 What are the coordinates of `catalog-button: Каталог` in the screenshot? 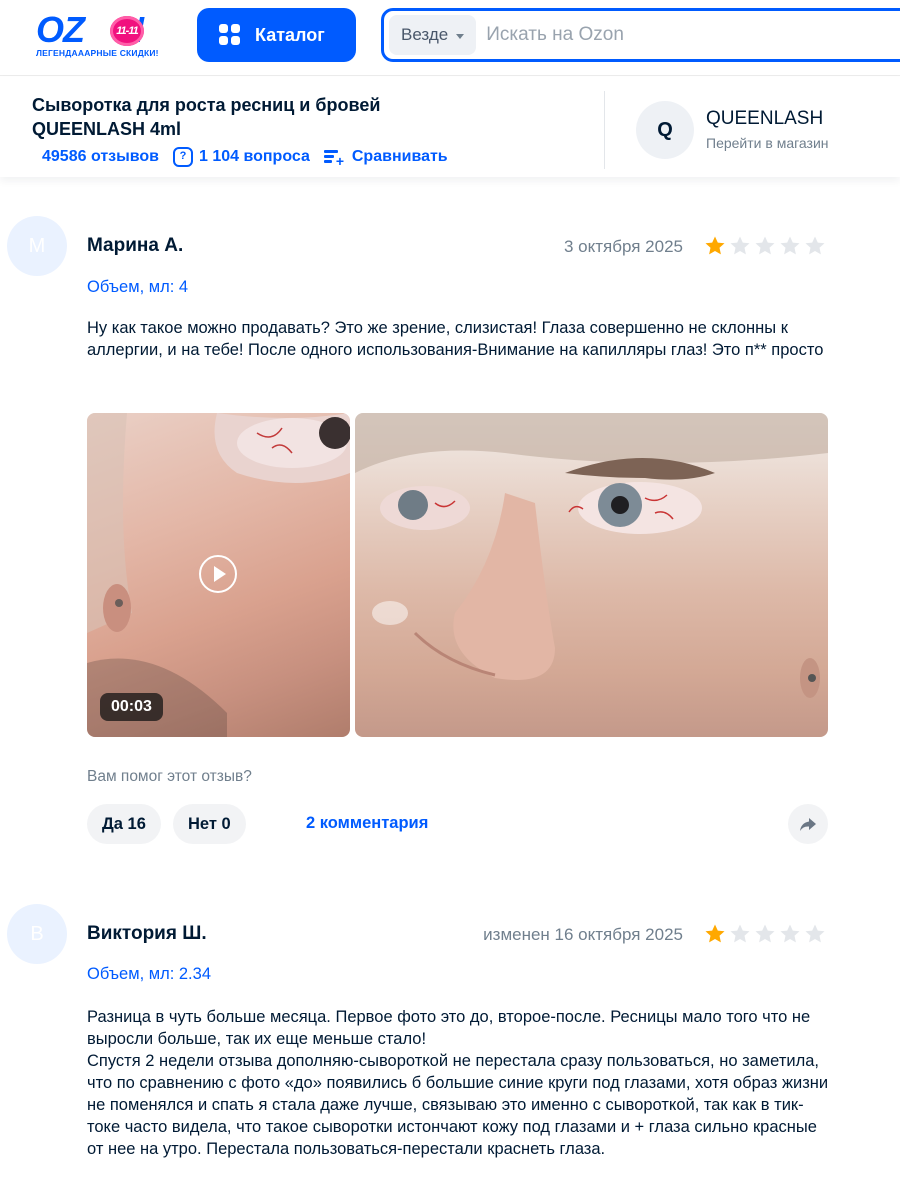 It's located at (276, 35).